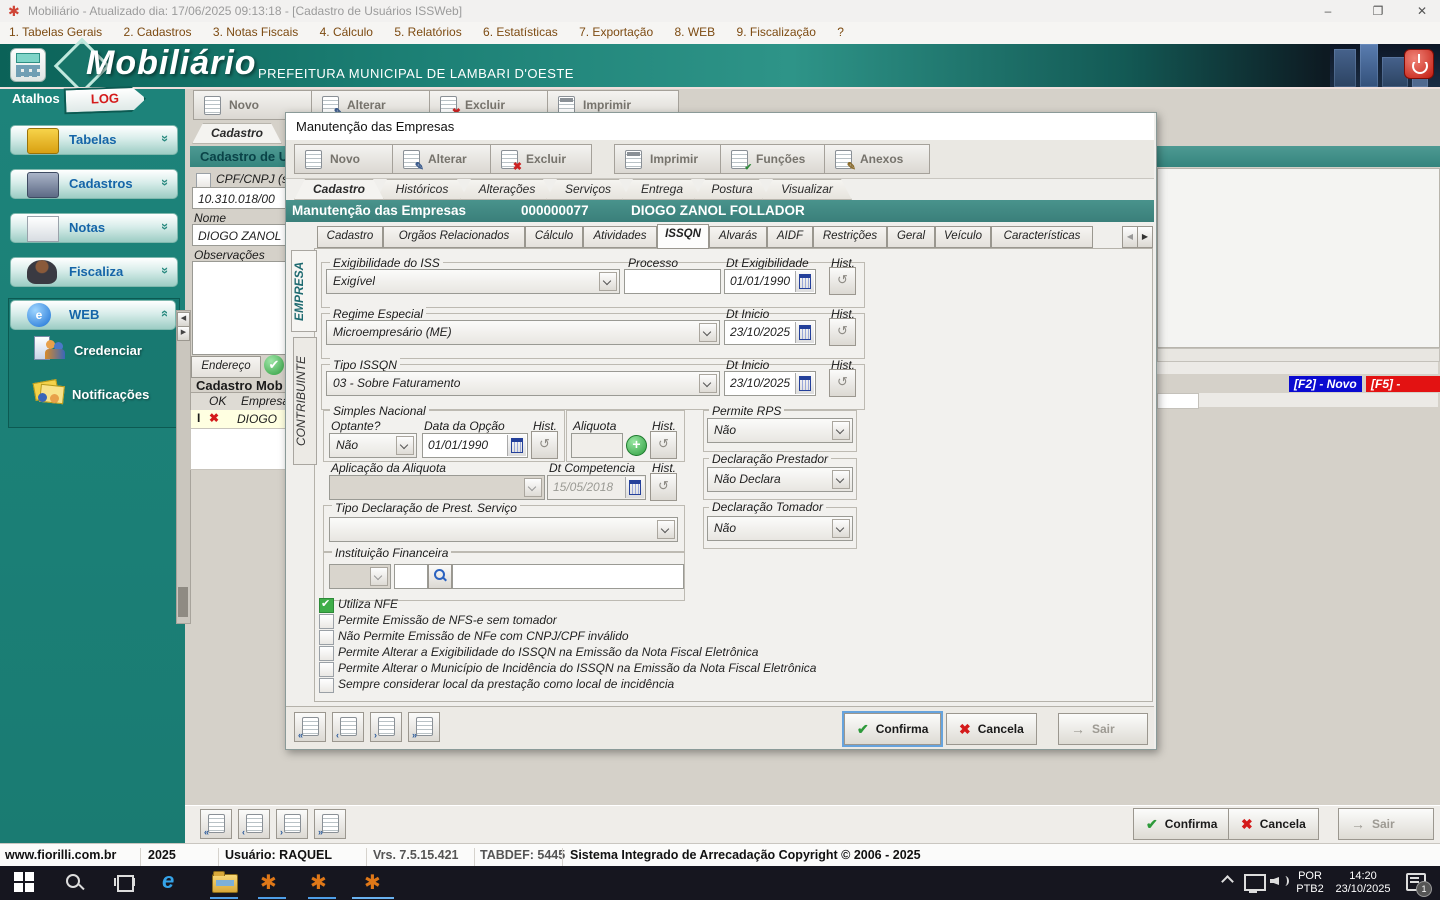 The width and height of the screenshot is (1440, 900). Describe the element at coordinates (373, 445) in the screenshot. I see `optante-select: Não` at that location.